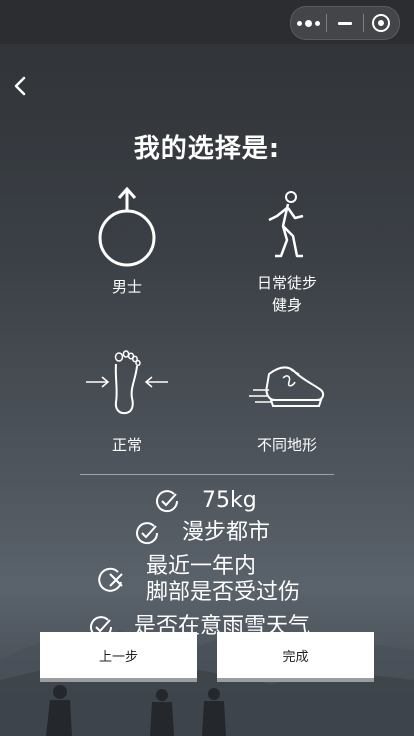 The width and height of the screenshot is (414, 736). I want to click on chevron-left-icon, so click(20, 86).